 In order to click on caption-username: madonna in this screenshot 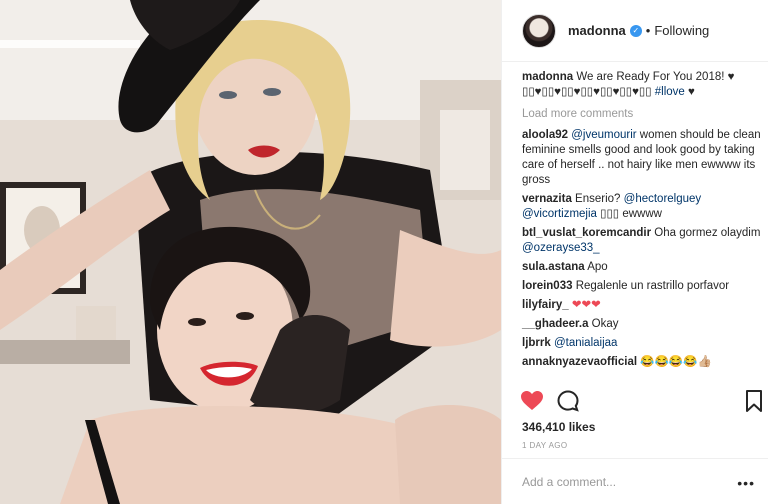, I will do `click(547, 77)`.